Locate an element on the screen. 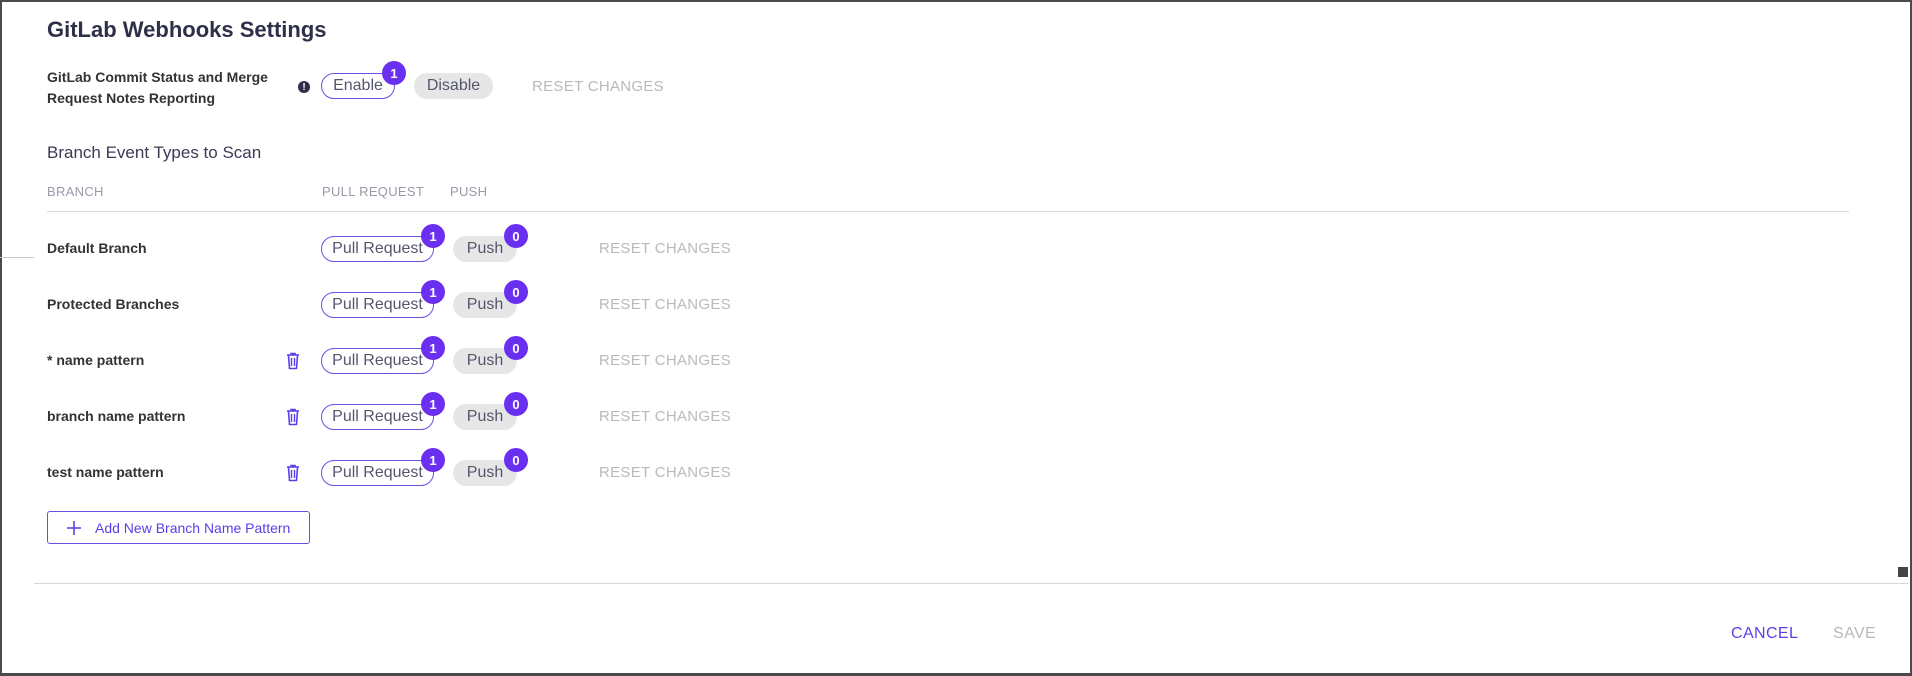 The image size is (1912, 676). branch-name: Protected Branches is located at coordinates (113, 304).